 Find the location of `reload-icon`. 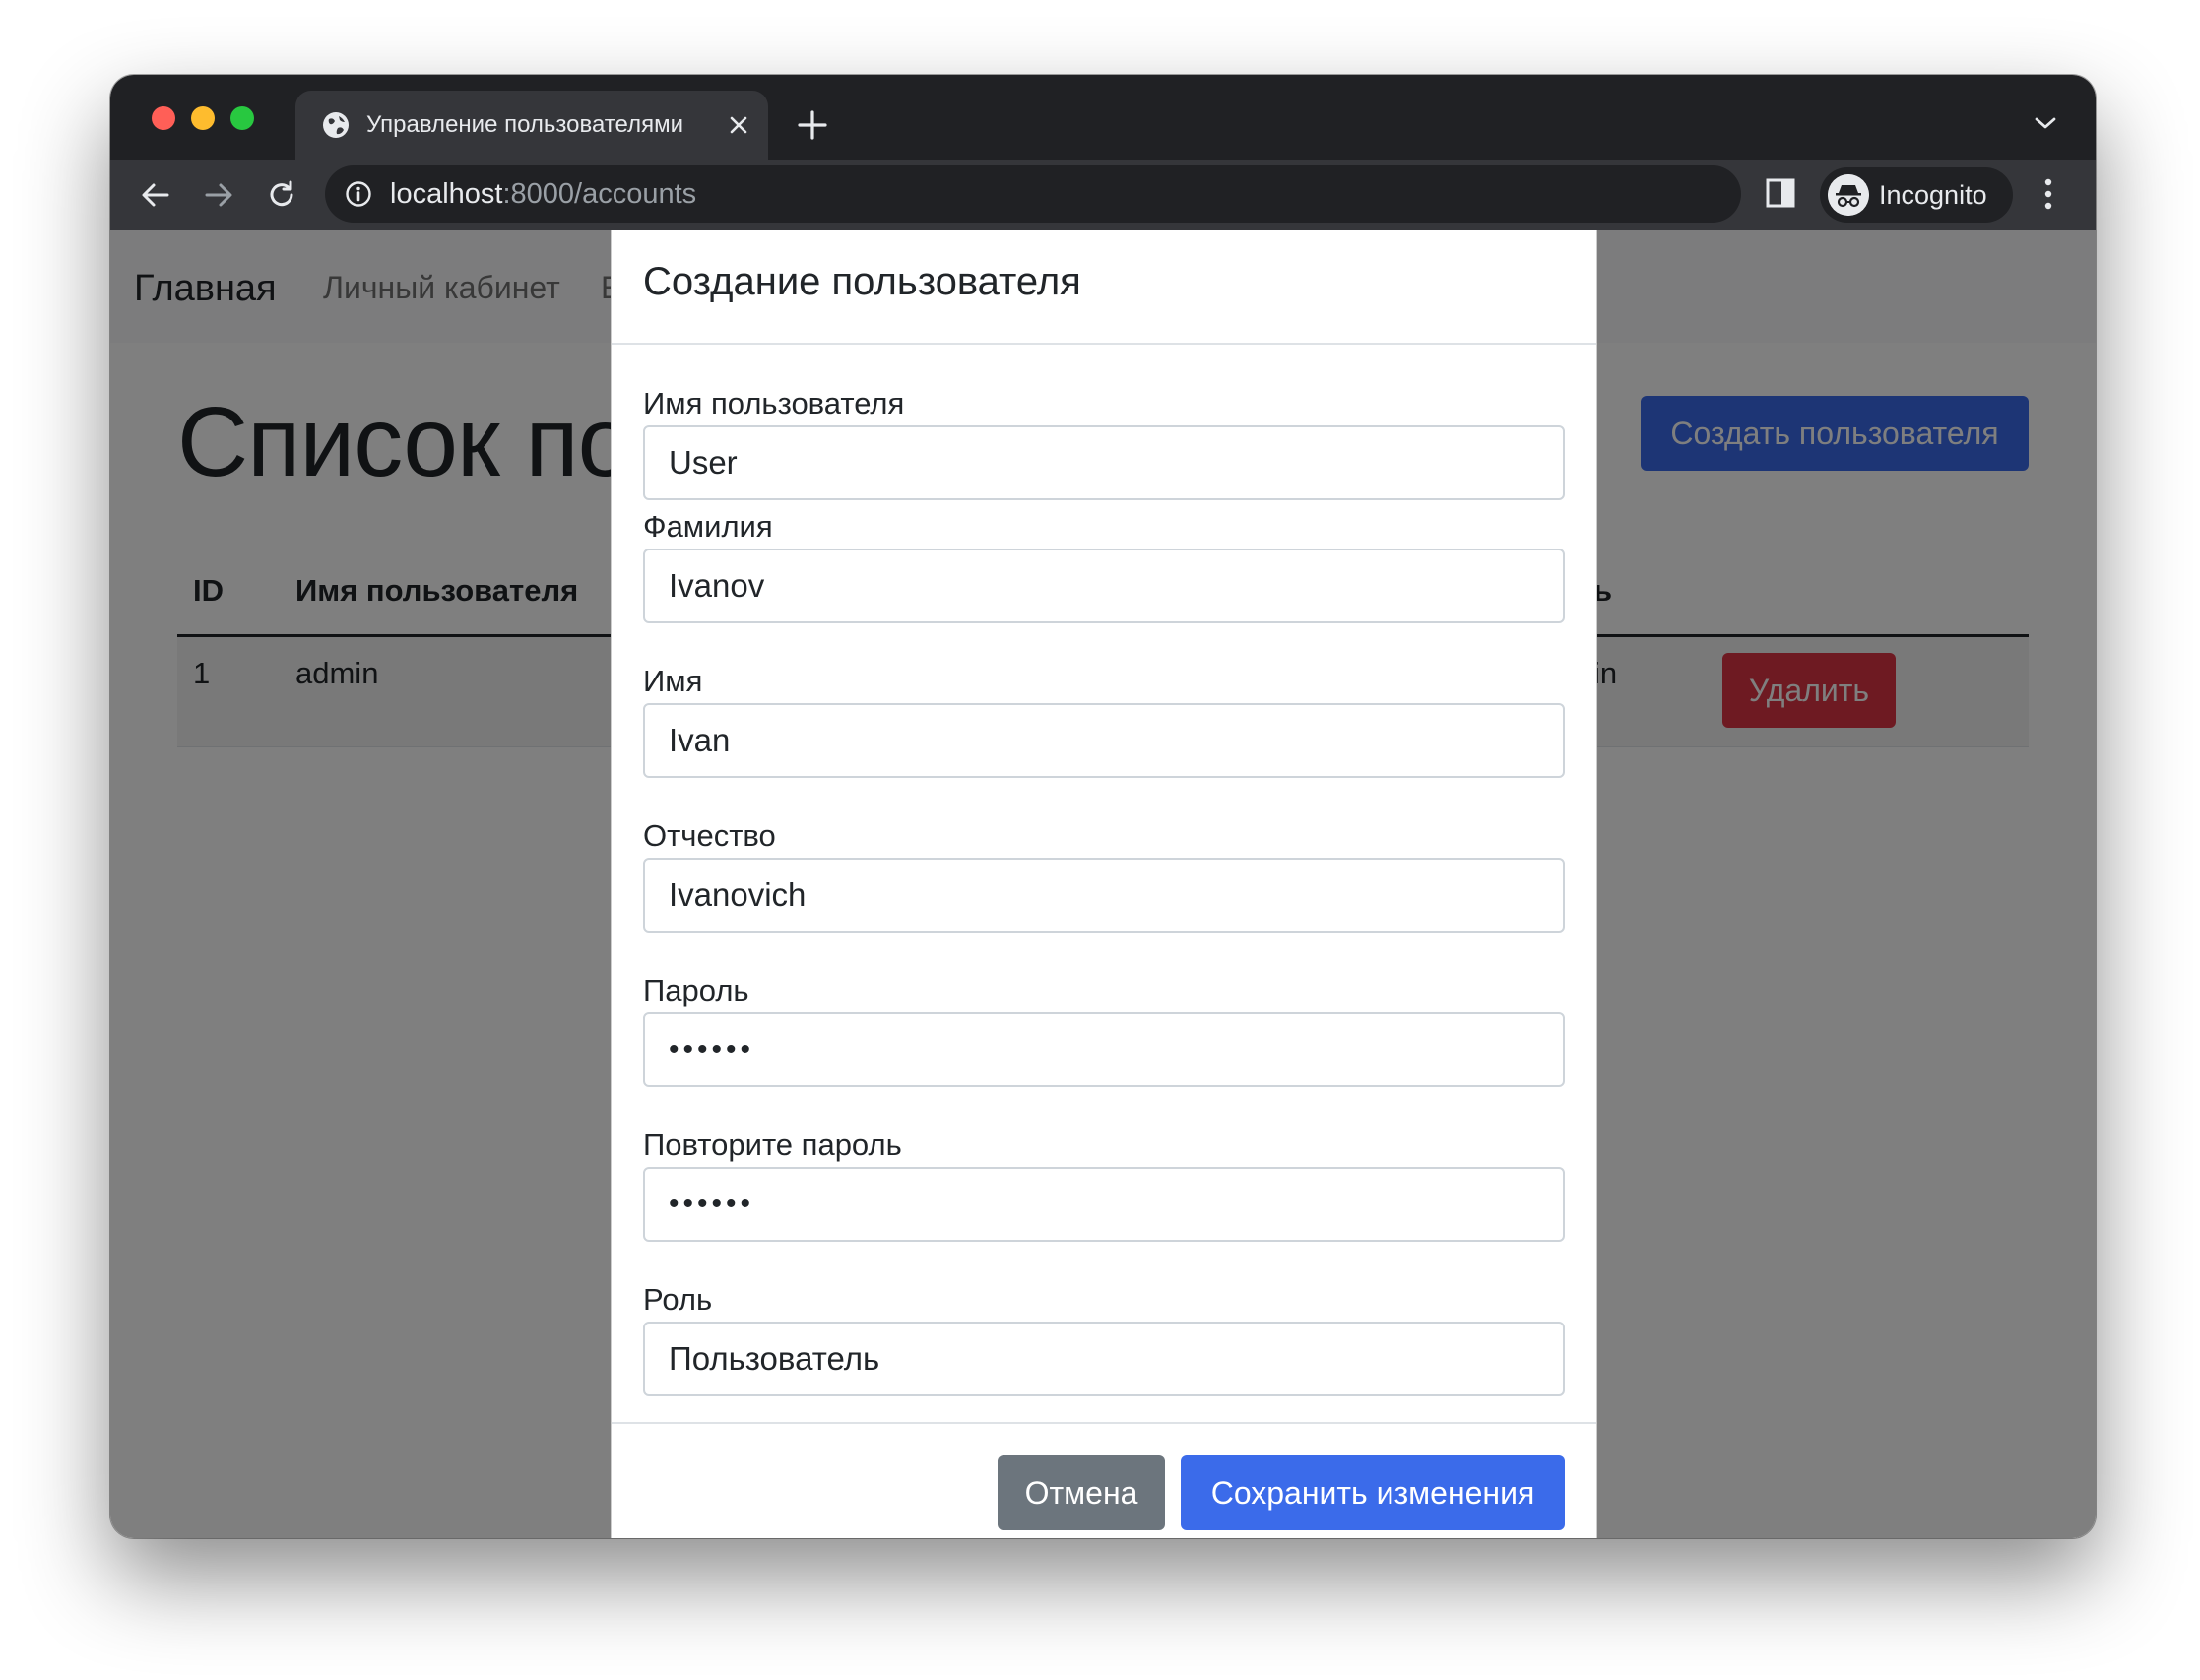

reload-icon is located at coordinates (281, 195).